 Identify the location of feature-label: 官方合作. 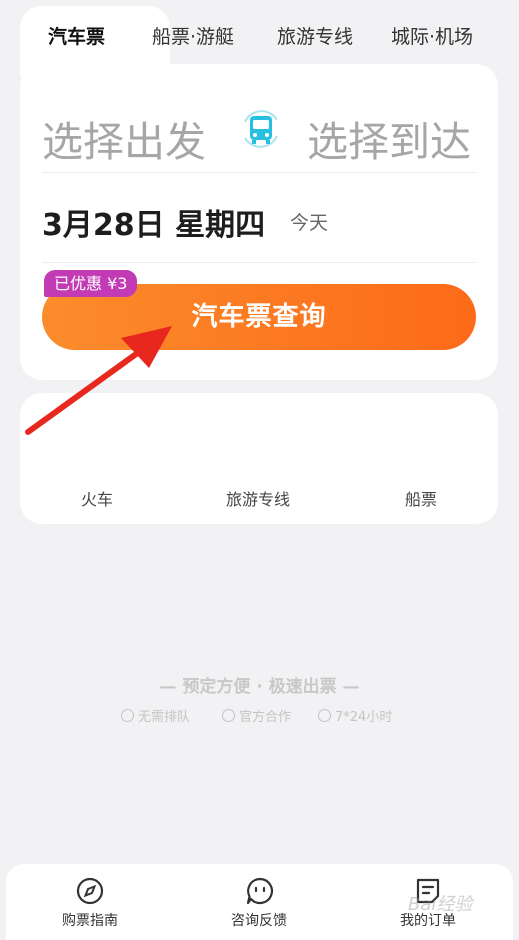
(265, 717).